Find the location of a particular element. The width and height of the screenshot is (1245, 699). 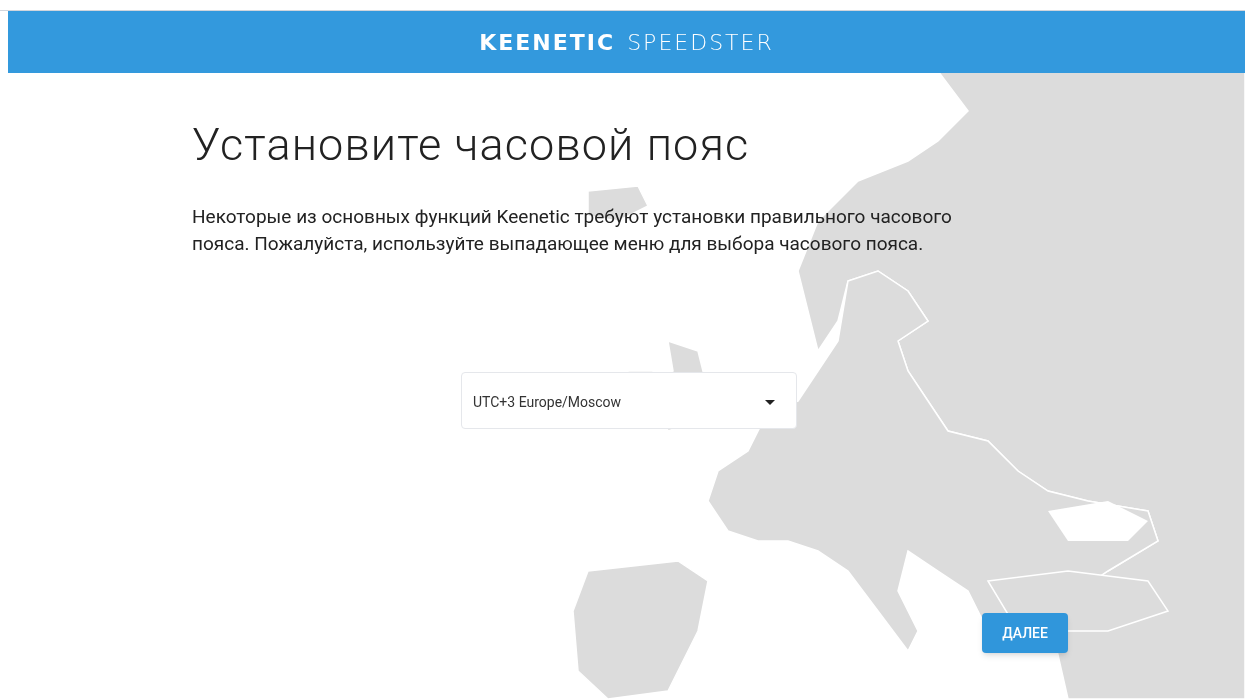

page-title: Установите часовой пояс is located at coordinates (471, 145).